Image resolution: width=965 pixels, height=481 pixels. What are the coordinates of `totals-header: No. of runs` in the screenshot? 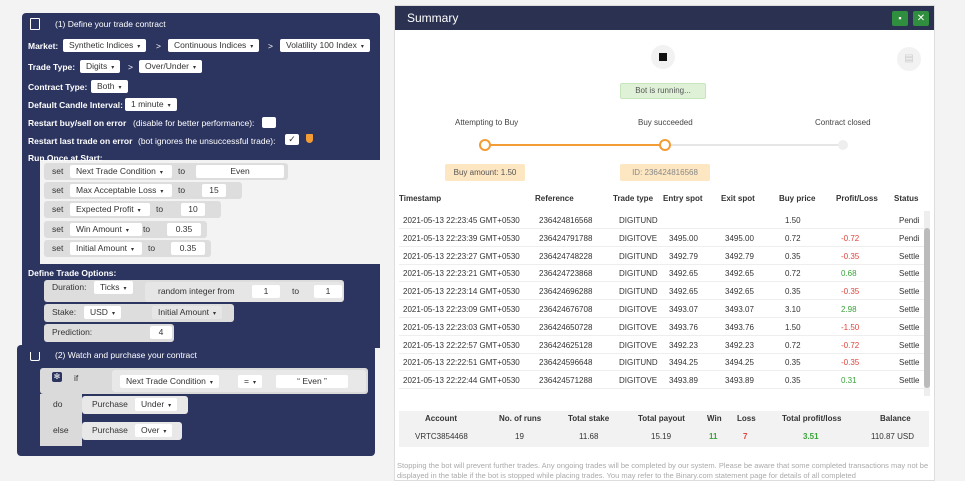 It's located at (520, 418).